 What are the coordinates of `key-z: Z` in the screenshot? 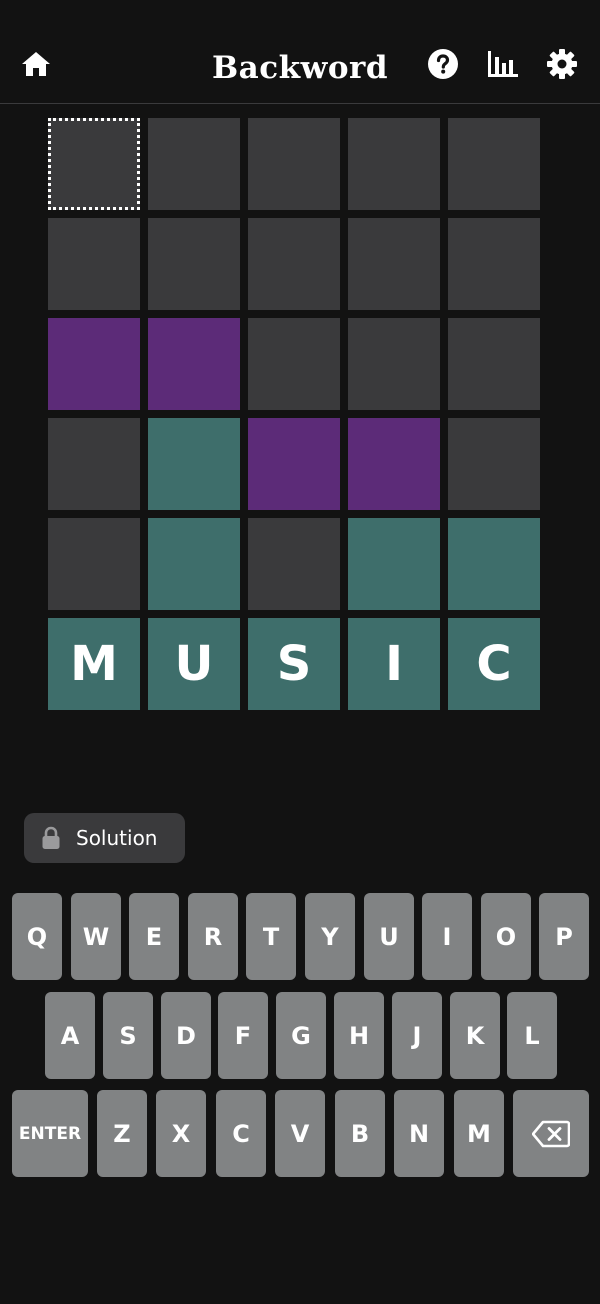 It's located at (122, 1133).